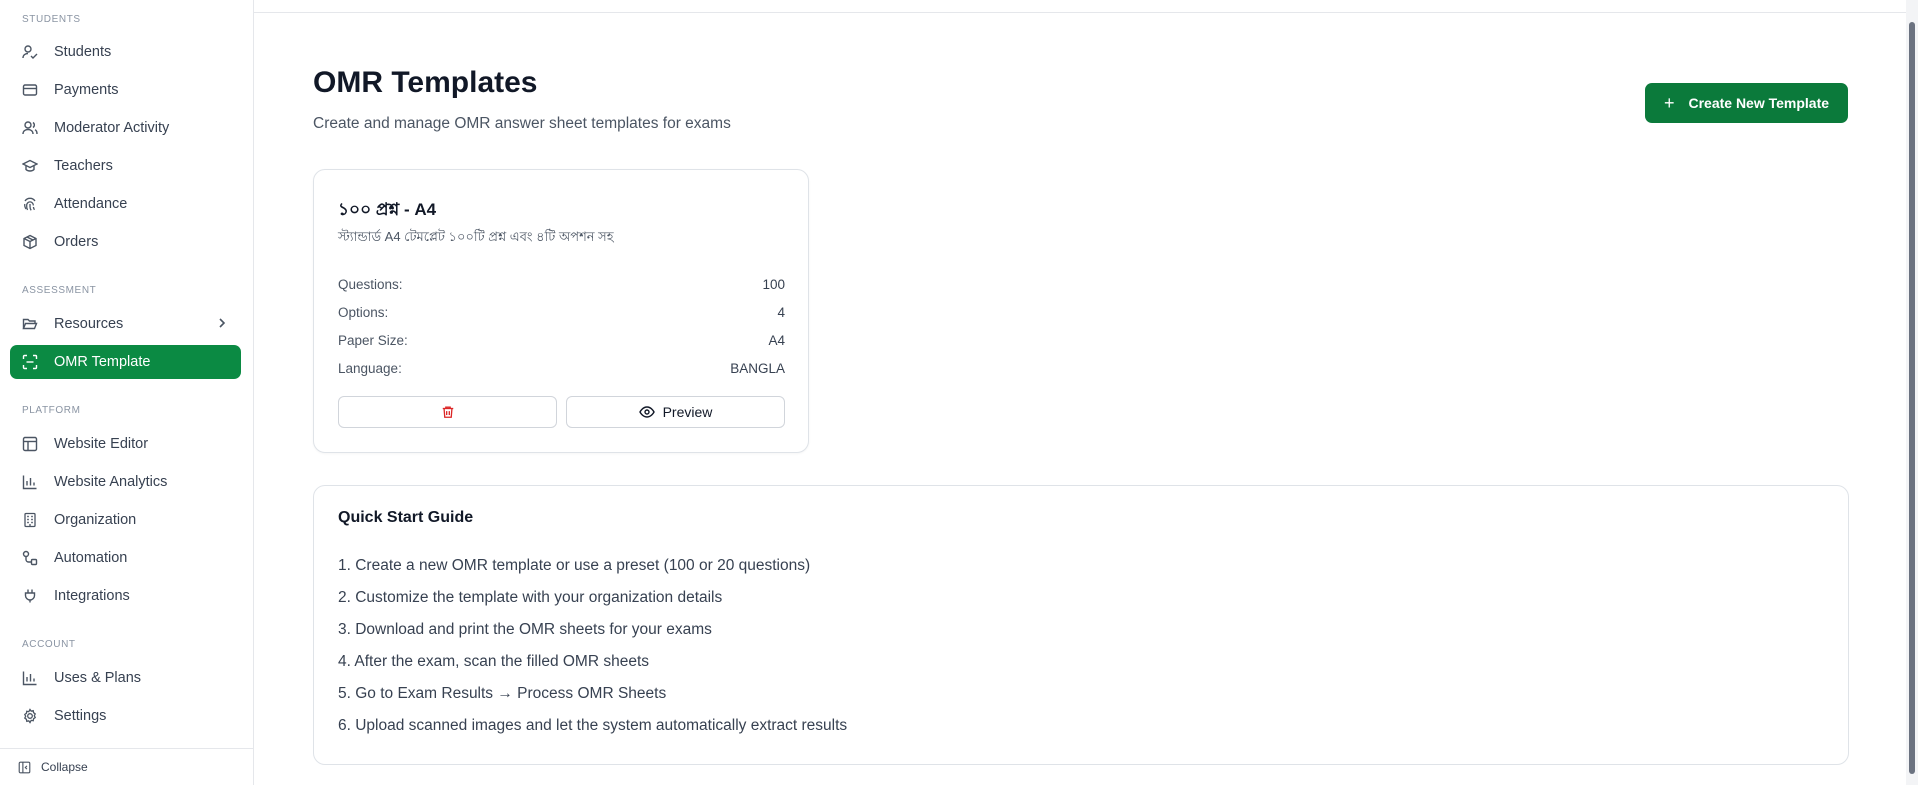  I want to click on sidebar-item-label: Students, so click(83, 52).